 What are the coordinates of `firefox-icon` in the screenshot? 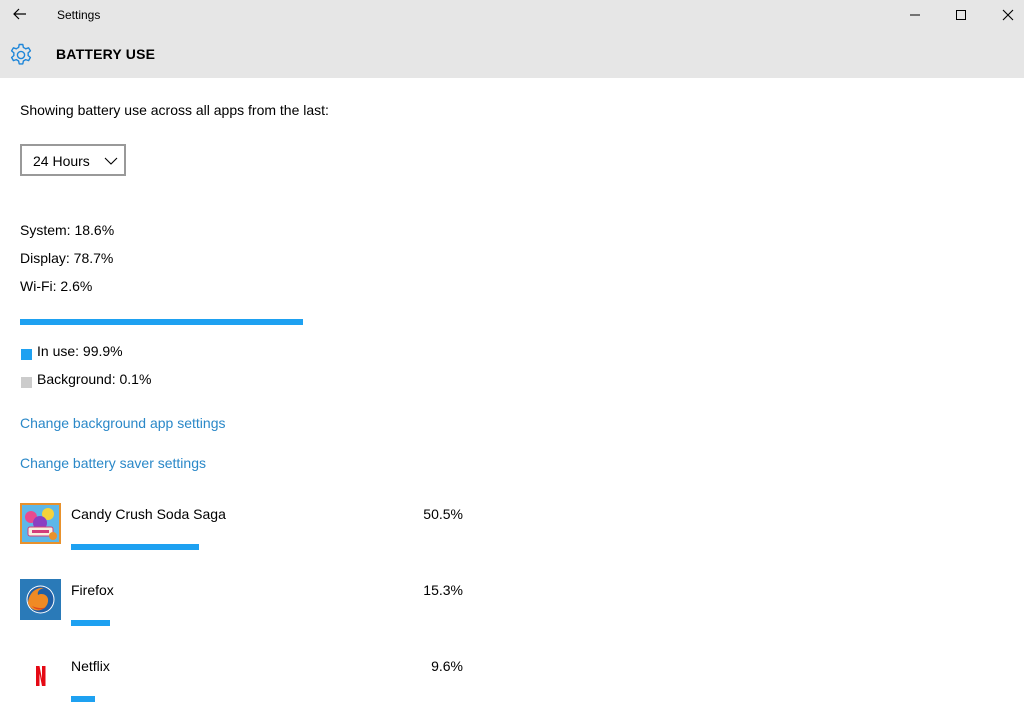 It's located at (40, 599).